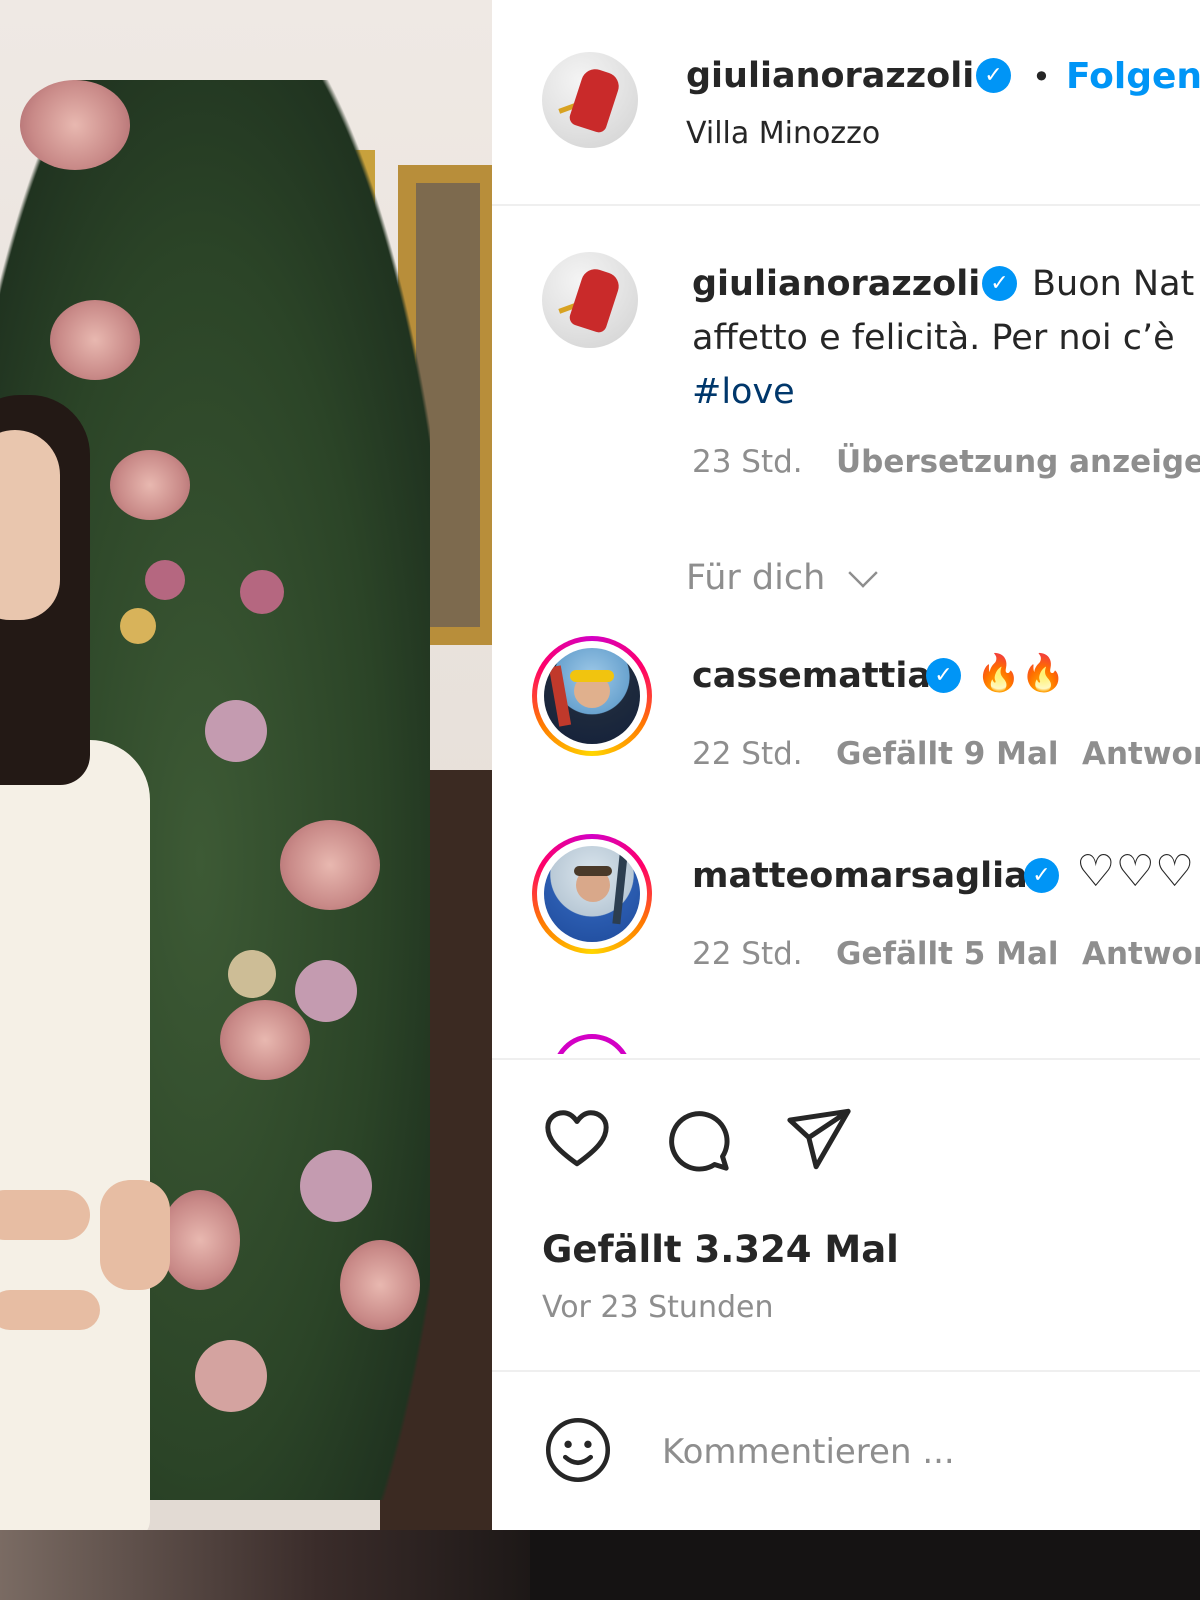 The image size is (1200, 1600). I want to click on post-location: Villa Minozzo, so click(783, 133).